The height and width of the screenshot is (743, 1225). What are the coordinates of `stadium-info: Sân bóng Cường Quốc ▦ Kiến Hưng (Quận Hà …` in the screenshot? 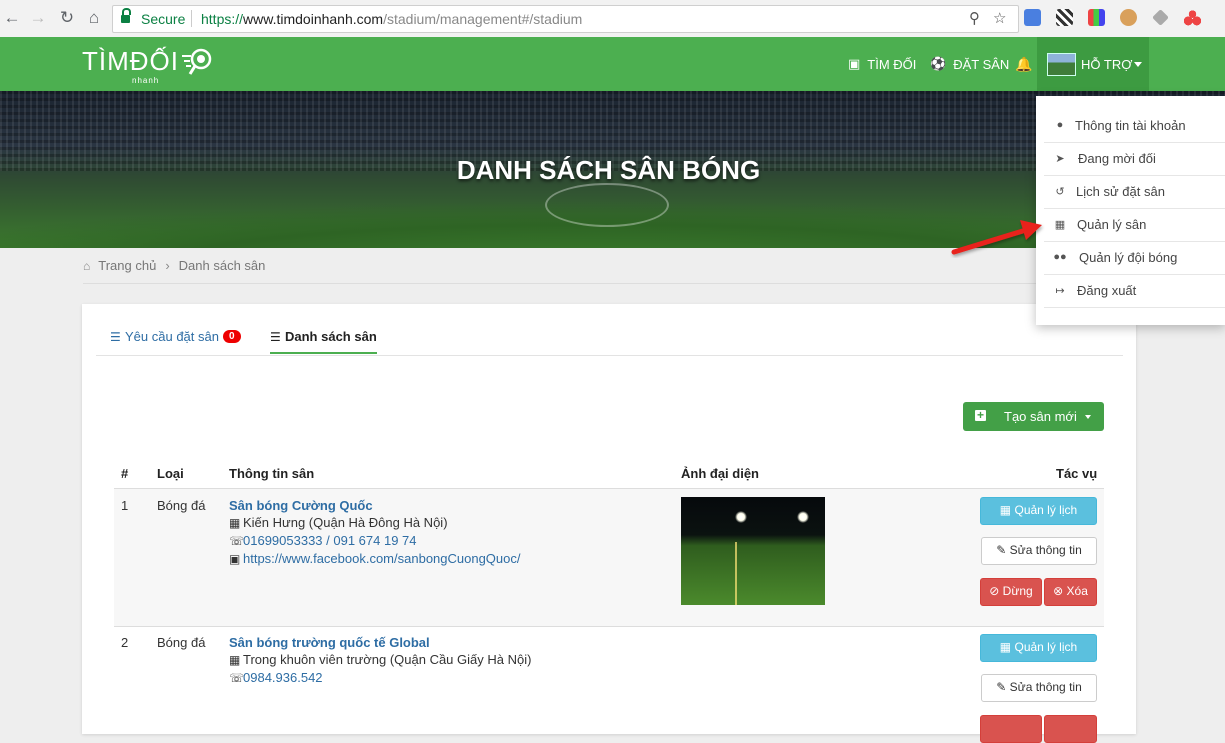 It's located at (375, 532).